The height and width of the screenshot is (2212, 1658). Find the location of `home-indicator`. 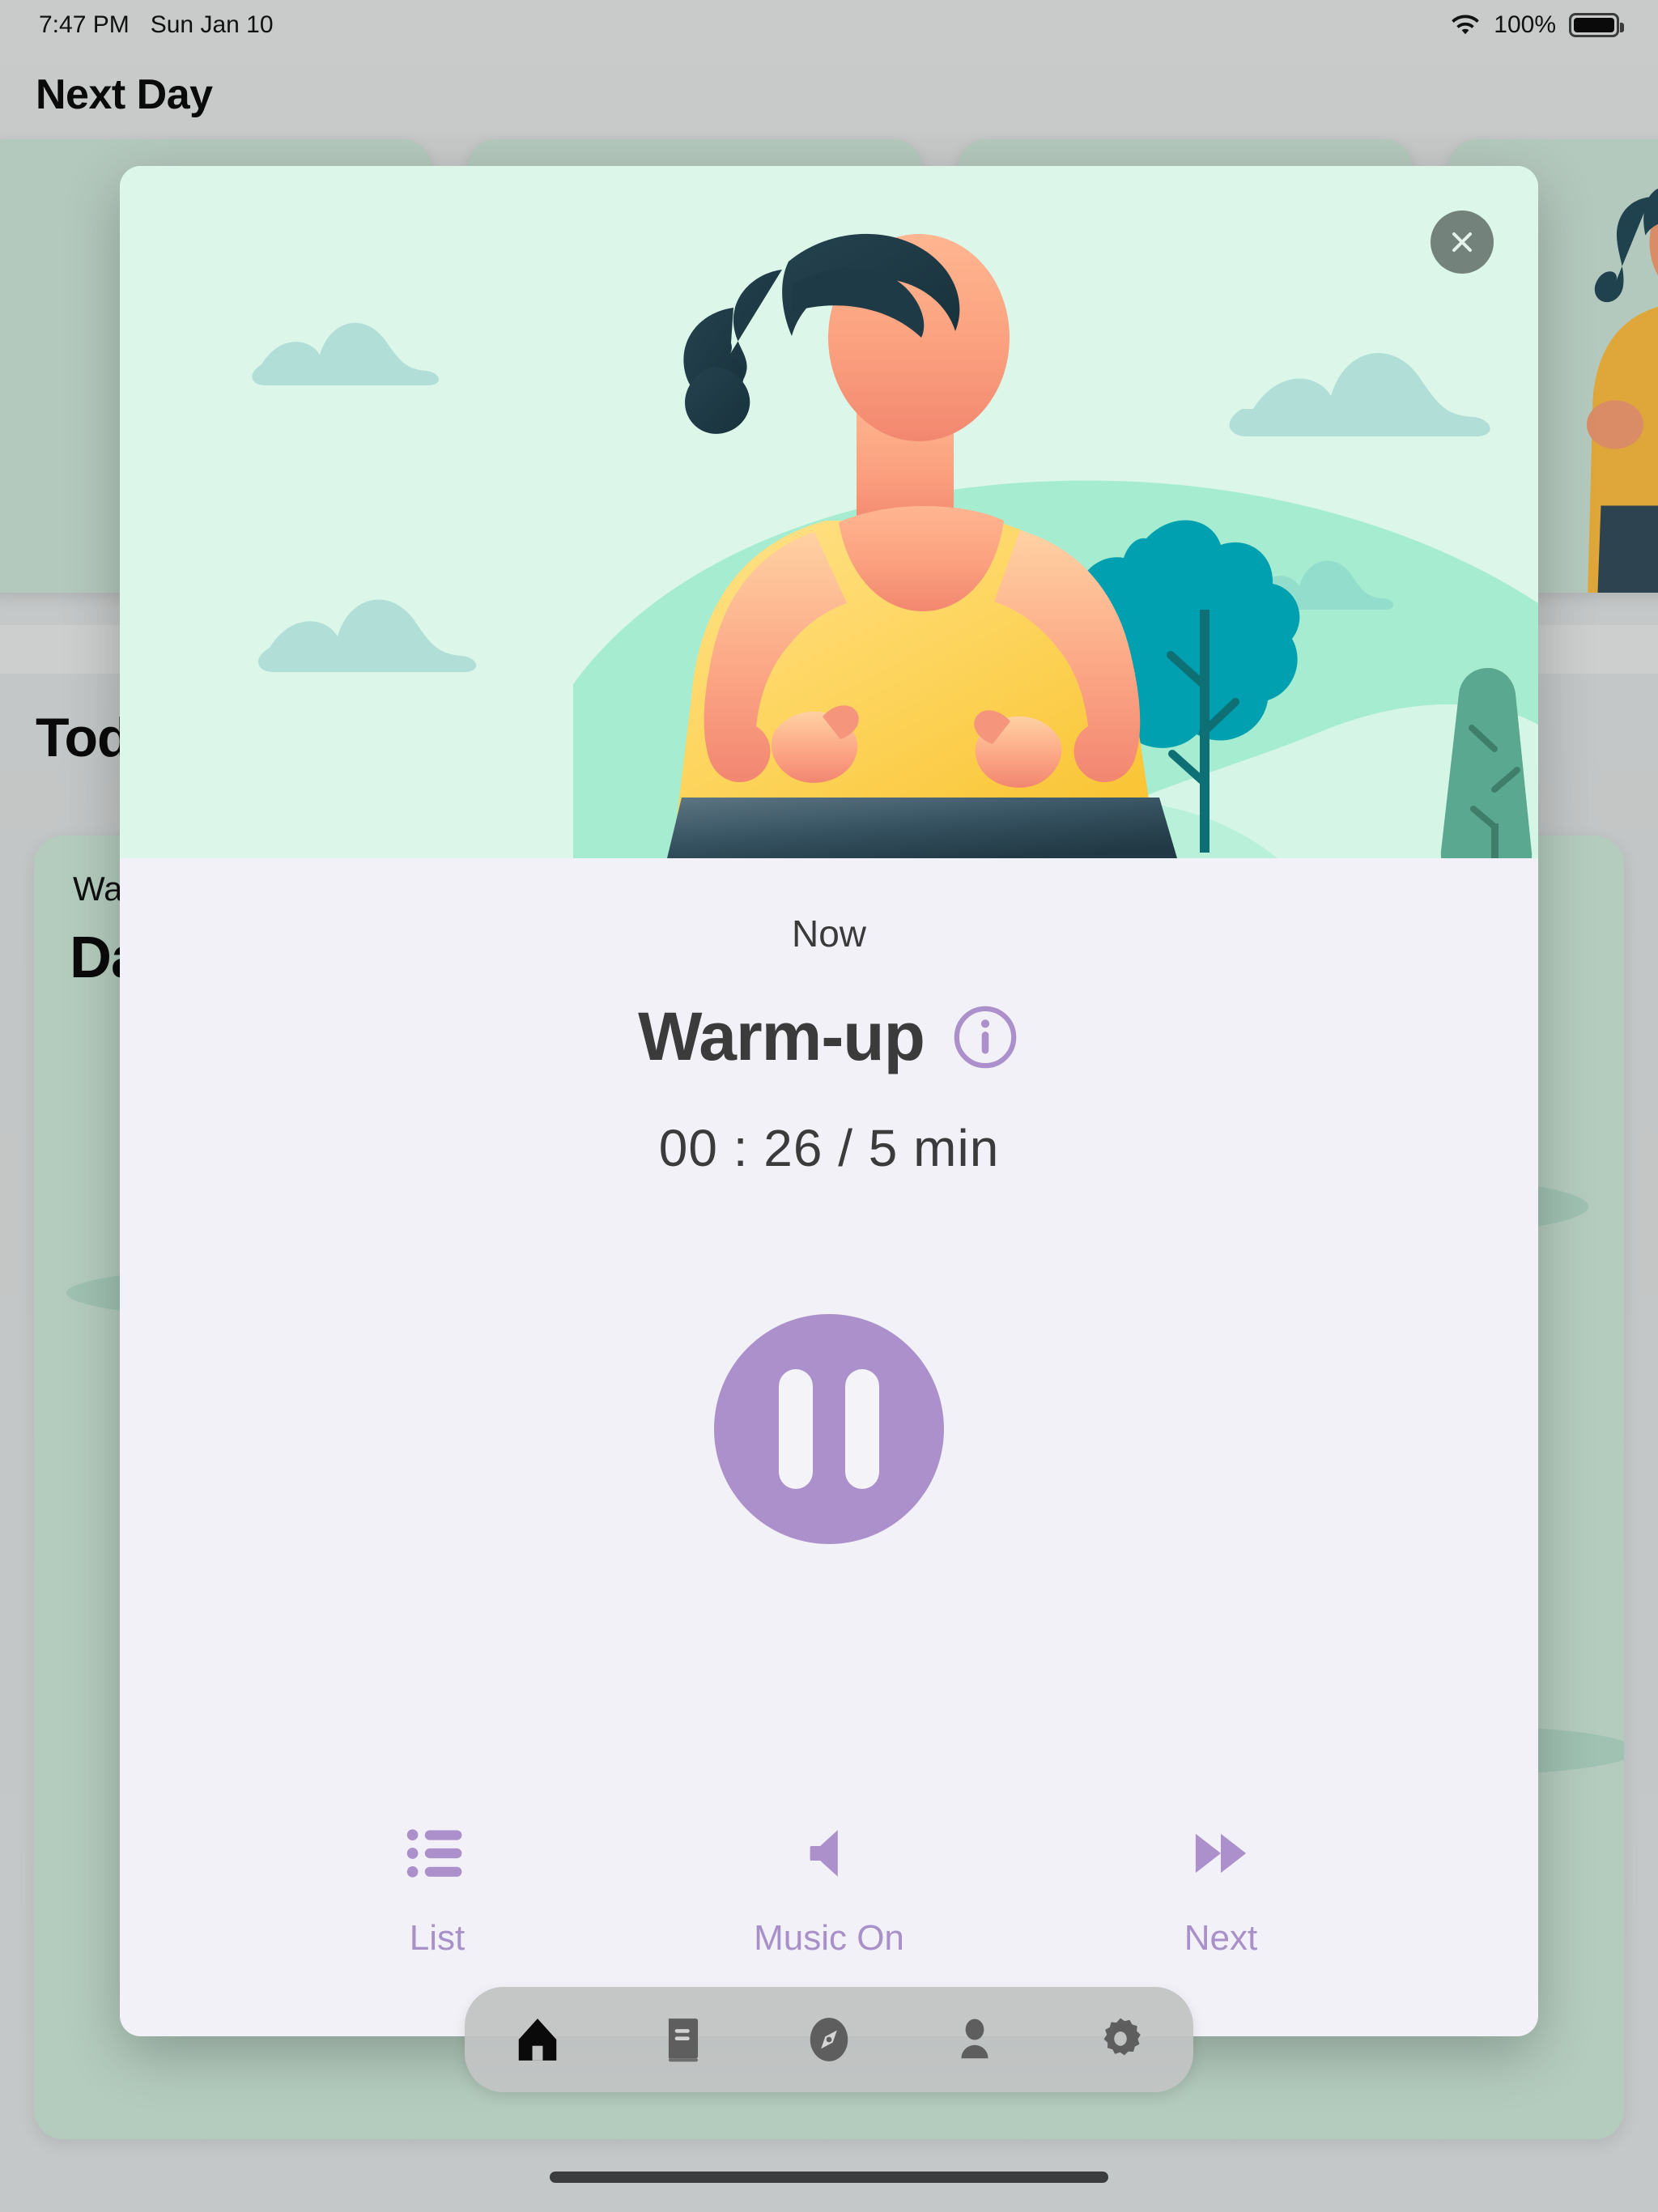

home-indicator is located at coordinates (829, 2178).